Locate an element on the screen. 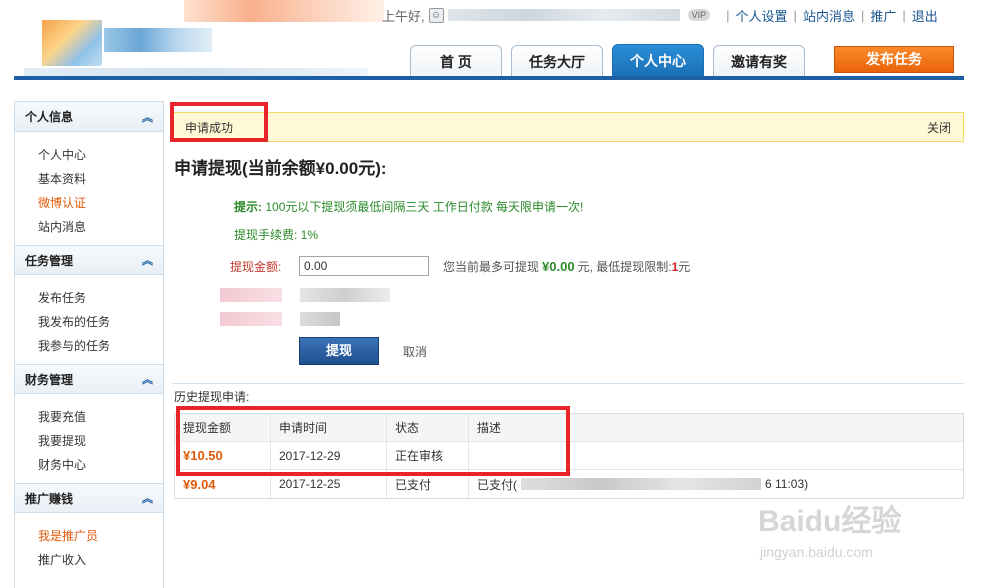 This screenshot has width=988, height=588. sidebar-group-title: 推广赚钱 is located at coordinates (49, 498).